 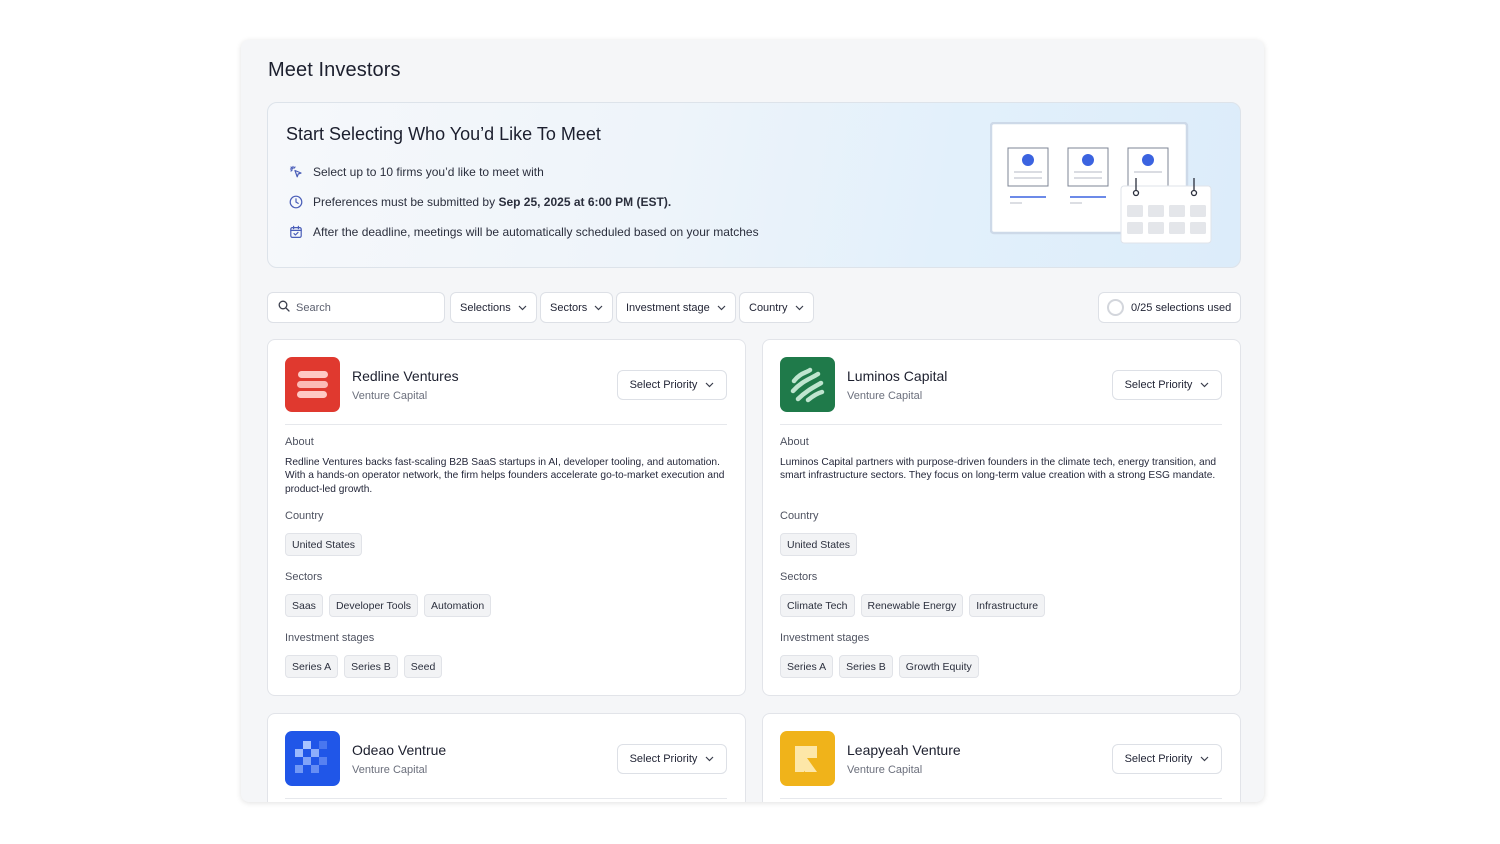 I want to click on selections-filter-button: Selections, so click(x=493, y=307).